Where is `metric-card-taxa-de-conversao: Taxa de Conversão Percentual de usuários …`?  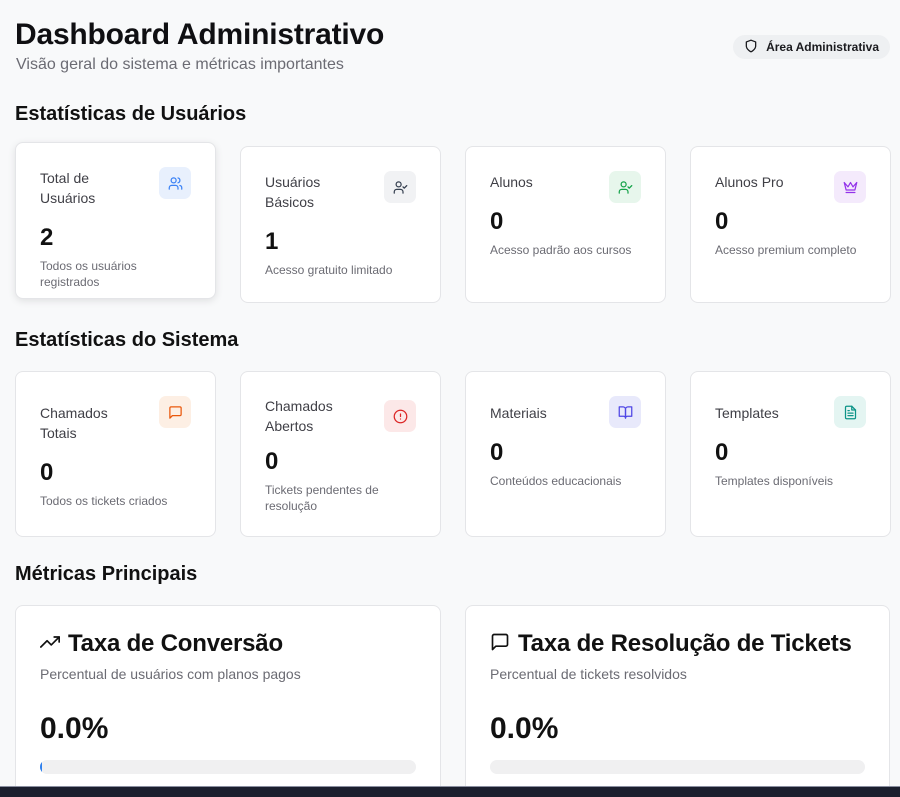 metric-card-taxa-de-conversao: Taxa de Conversão Percentual de usuários … is located at coordinates (228, 701).